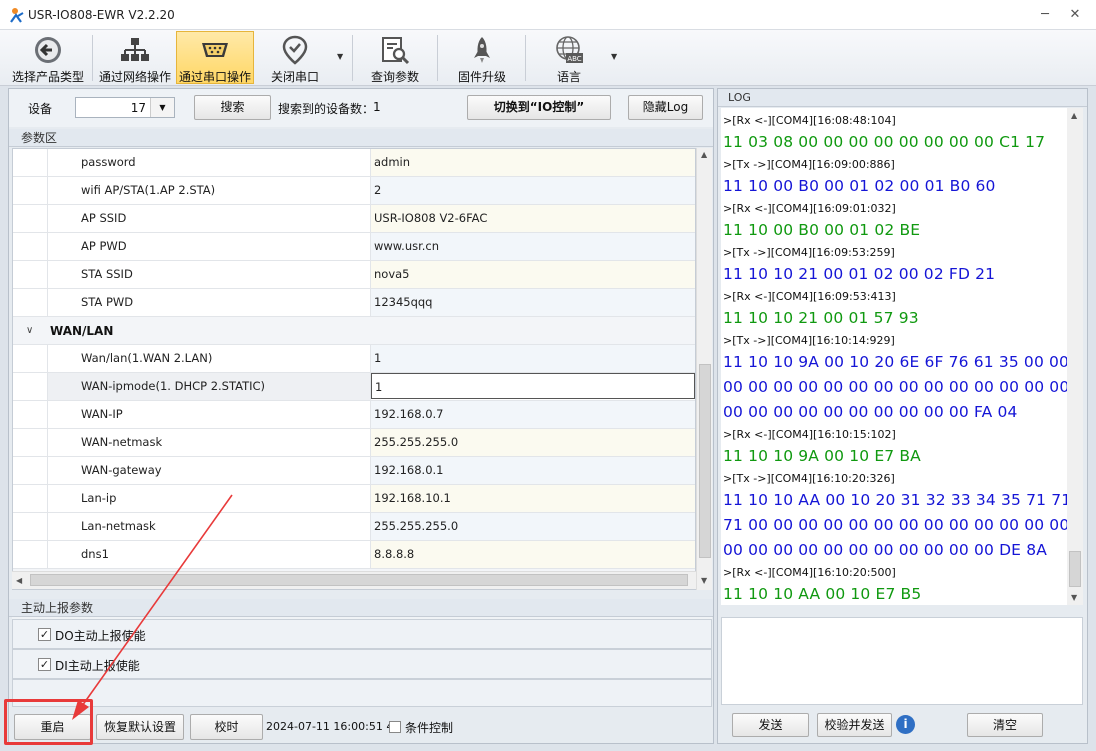 The width and height of the screenshot is (1096, 751). What do you see at coordinates (152, 607) in the screenshot?
I see `annotation-arrow` at bounding box center [152, 607].